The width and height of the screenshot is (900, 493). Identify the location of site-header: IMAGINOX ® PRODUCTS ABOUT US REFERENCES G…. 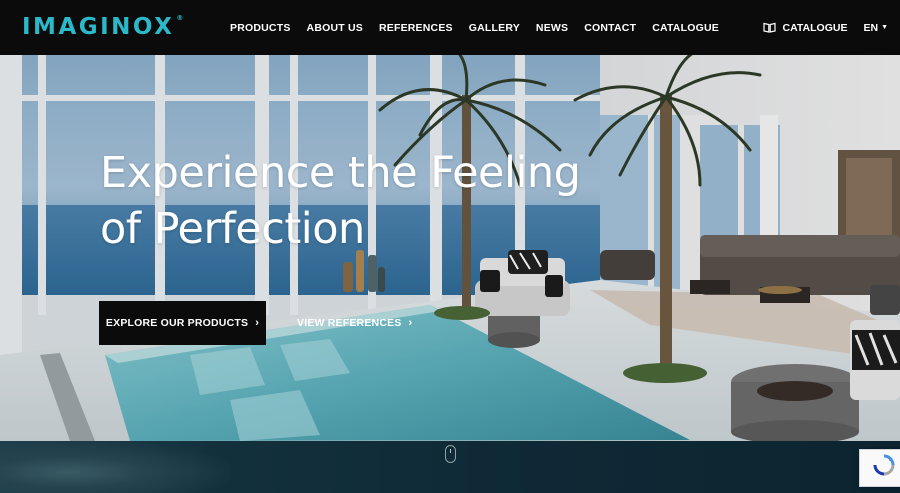
(450, 27).